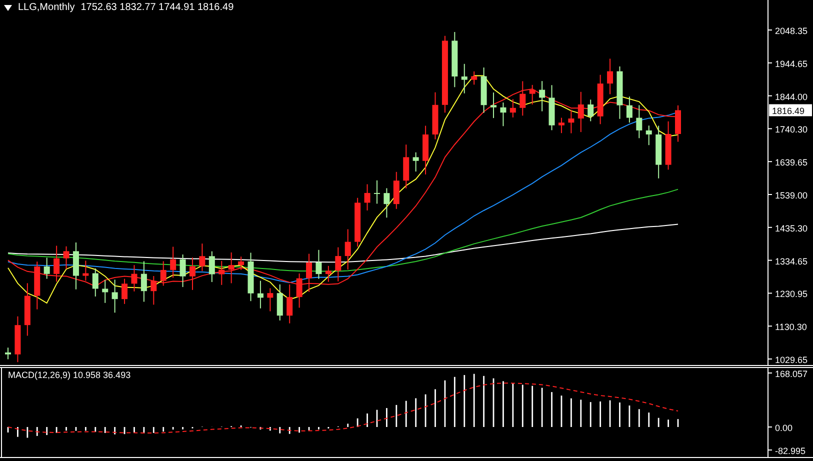 This screenshot has width=813, height=461. Describe the element at coordinates (791, 327) in the screenshot. I see `axis-label: 1130.30` at that location.